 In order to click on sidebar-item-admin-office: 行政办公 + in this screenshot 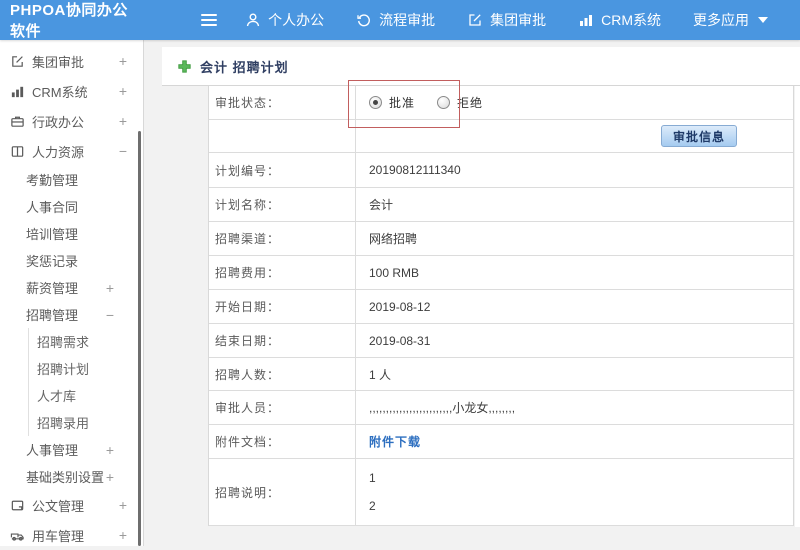, I will do `click(71, 121)`.